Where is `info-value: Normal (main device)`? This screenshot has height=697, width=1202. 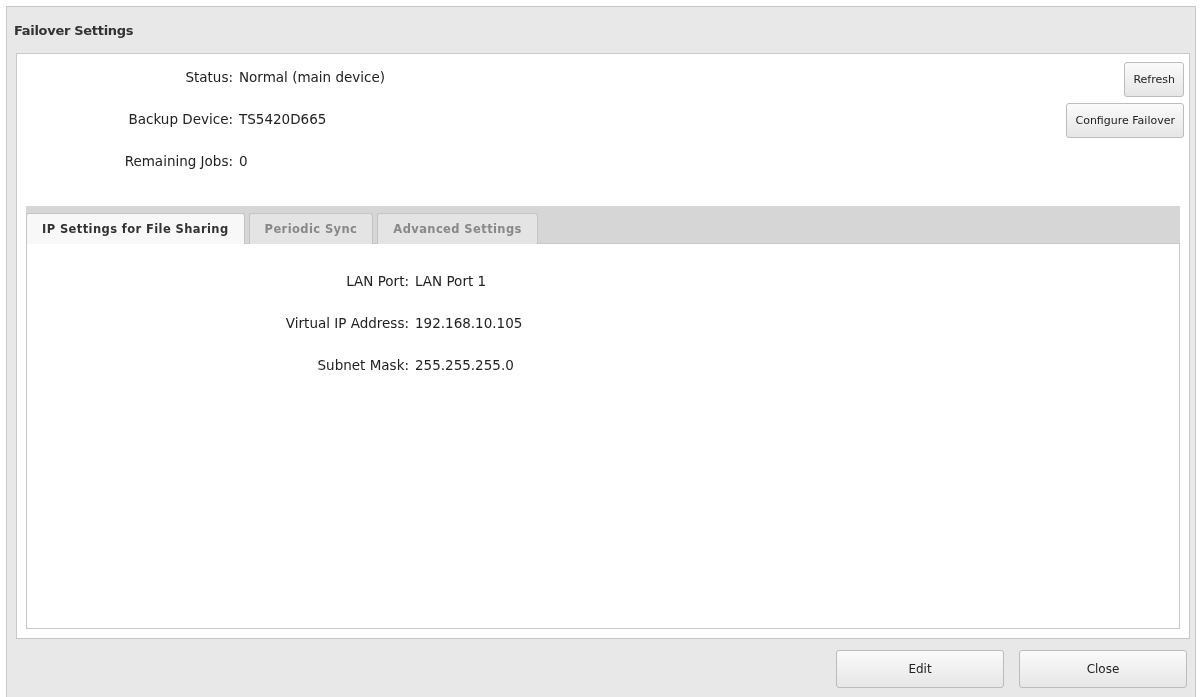
info-value: Normal (main device) is located at coordinates (312, 77).